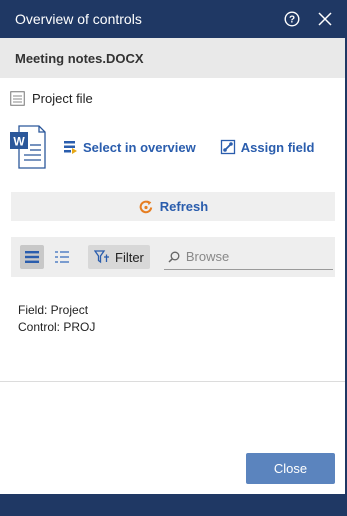 This screenshot has height=516, width=347. What do you see at coordinates (19, 142) in the screenshot?
I see `svg-text: W` at bounding box center [19, 142].